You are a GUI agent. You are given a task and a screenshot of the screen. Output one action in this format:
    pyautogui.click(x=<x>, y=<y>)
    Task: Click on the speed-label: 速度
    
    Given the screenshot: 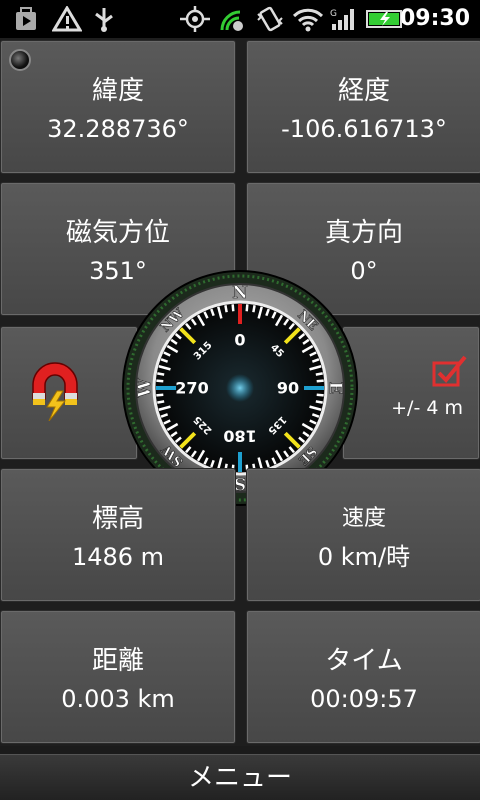 What is the action you would take?
    pyautogui.click(x=363, y=518)
    